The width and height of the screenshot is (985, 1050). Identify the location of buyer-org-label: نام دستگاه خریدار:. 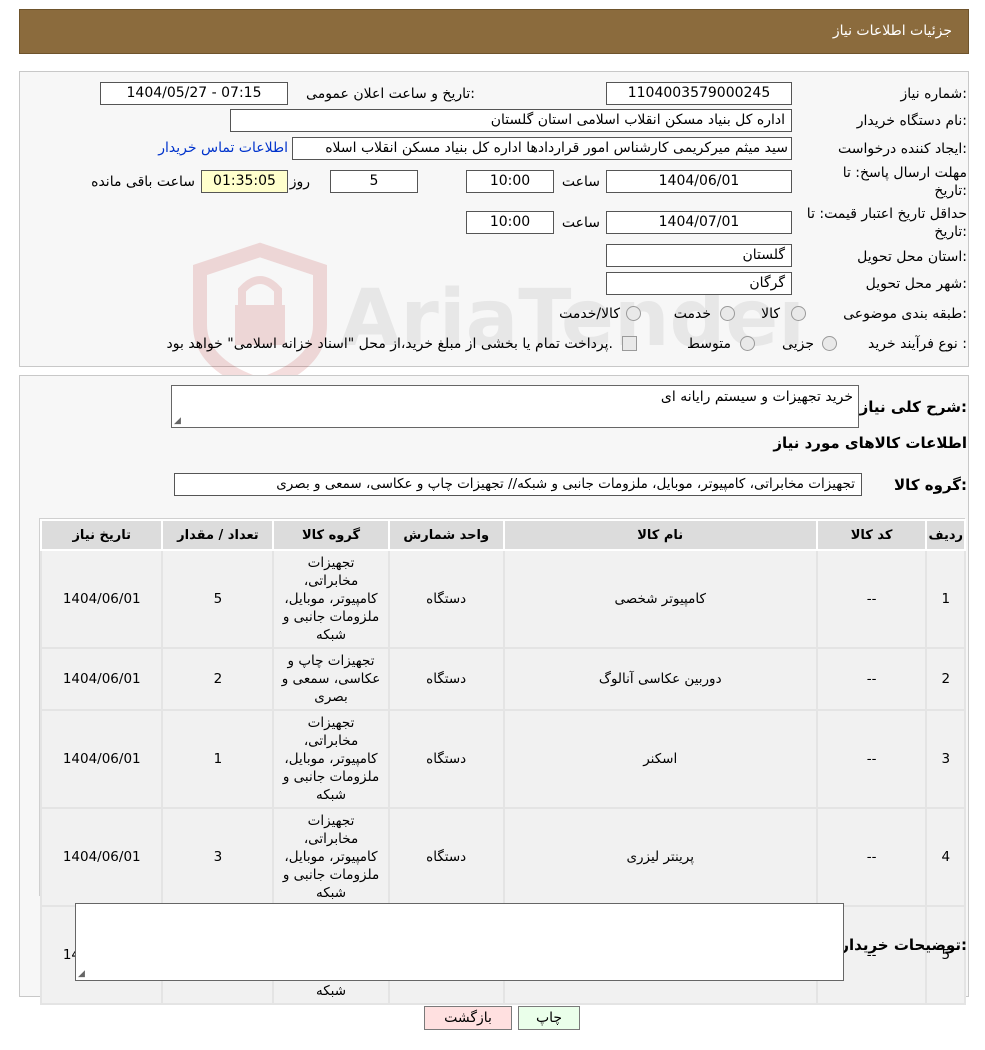
(911, 121).